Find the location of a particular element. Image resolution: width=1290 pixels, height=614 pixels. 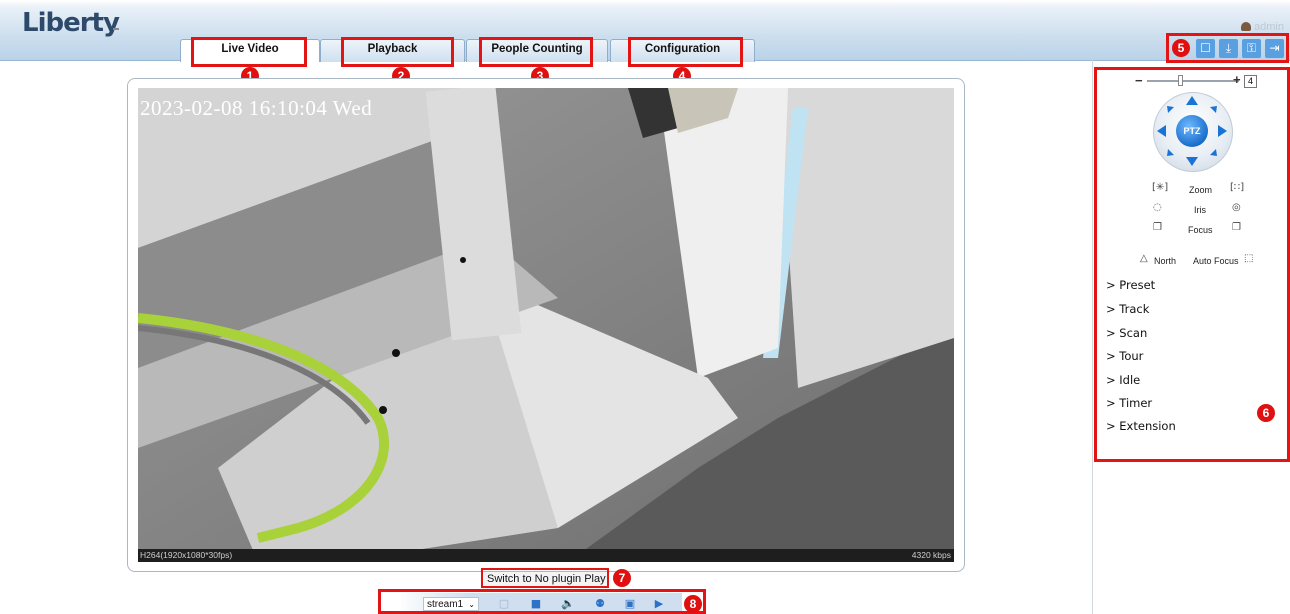

ptz-menu-track: > Track is located at coordinates (1127, 309).